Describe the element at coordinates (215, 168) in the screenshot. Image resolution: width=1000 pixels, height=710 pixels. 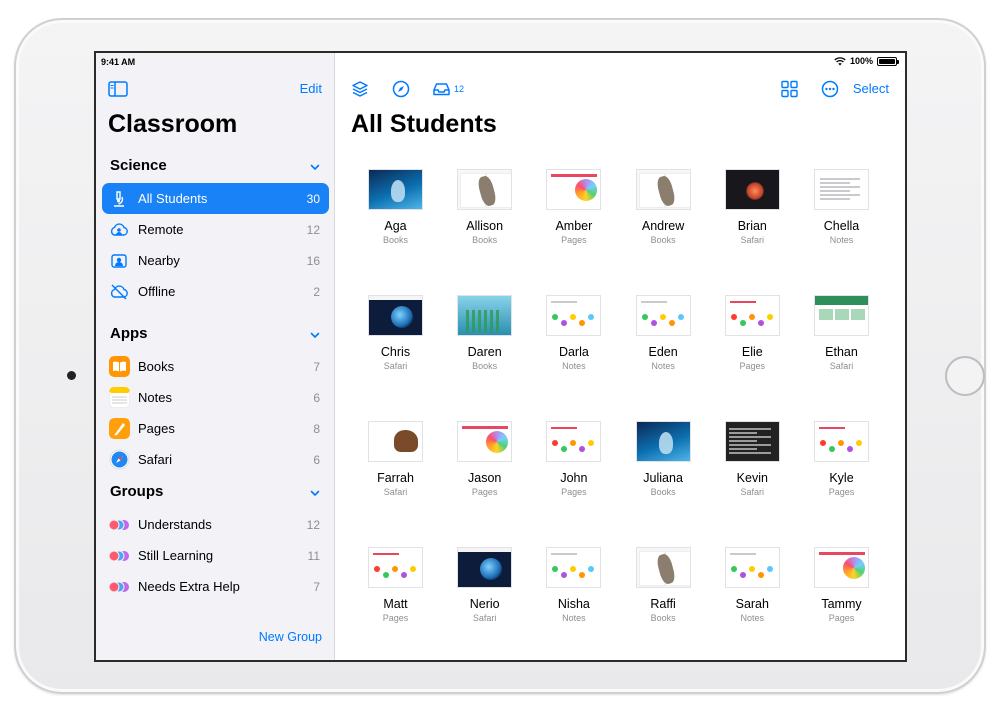
I see `section-header: Science` at that location.